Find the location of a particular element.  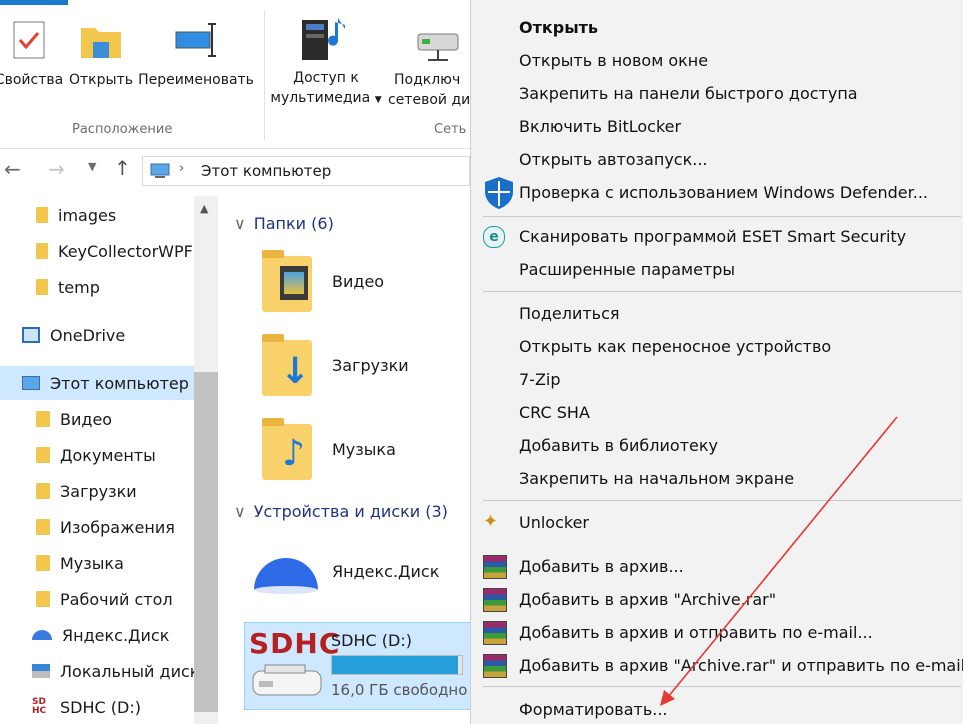

nav-scrollbar: ▲ is located at coordinates (206, 460).